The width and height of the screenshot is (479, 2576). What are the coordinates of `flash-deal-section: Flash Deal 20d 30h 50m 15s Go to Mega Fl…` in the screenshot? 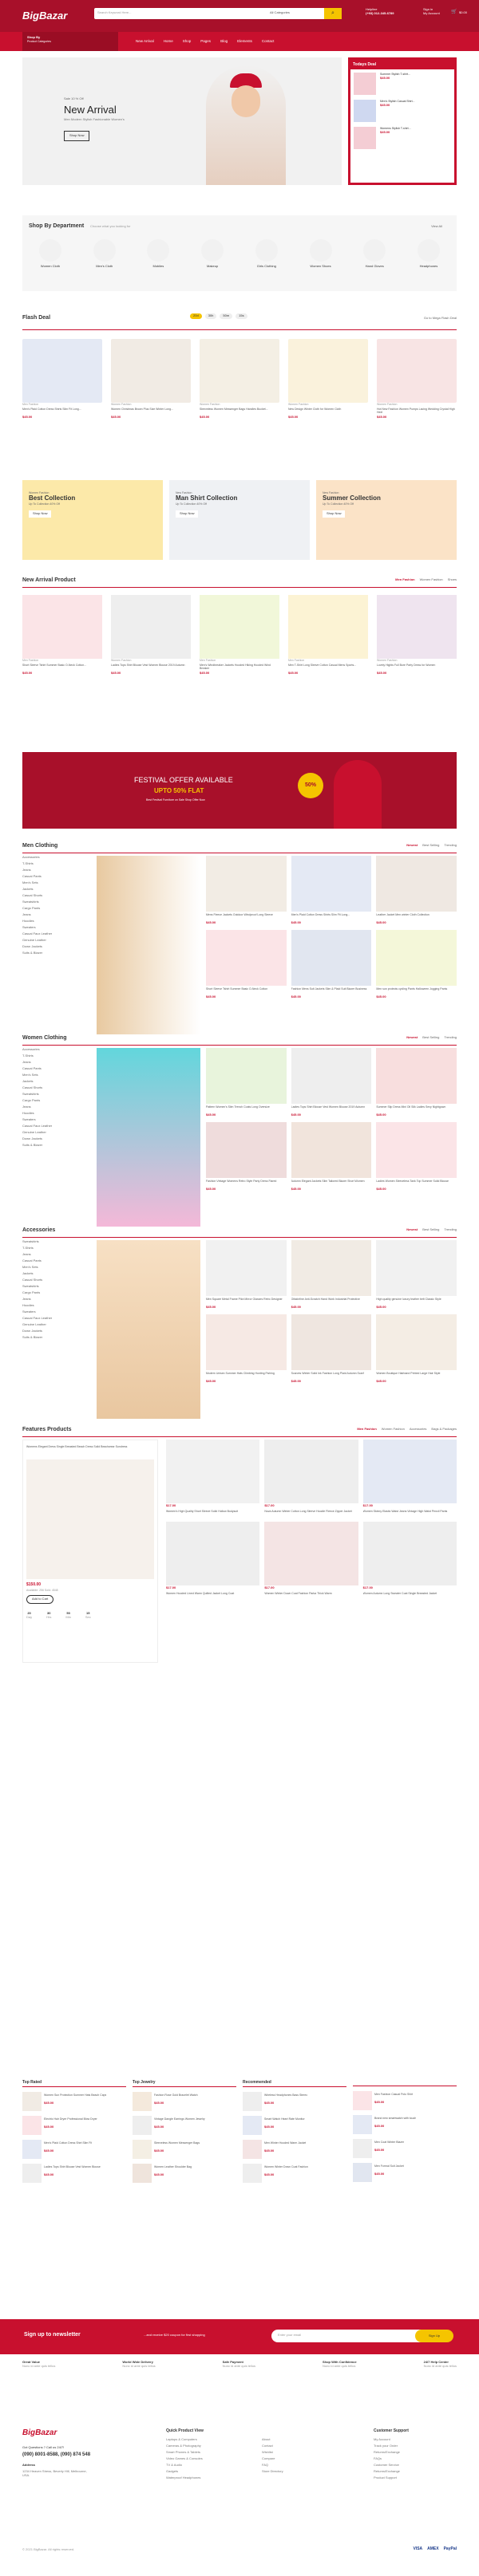 It's located at (239, 383).